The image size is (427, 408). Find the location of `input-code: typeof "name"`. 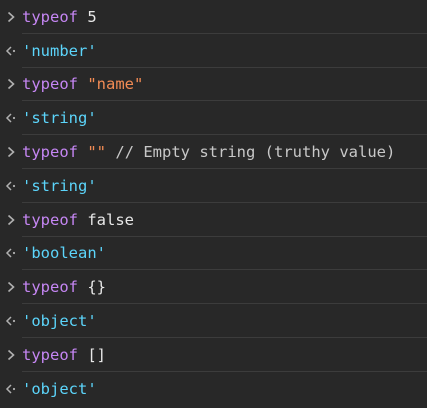

input-code: typeof "name" is located at coordinates (82, 84).